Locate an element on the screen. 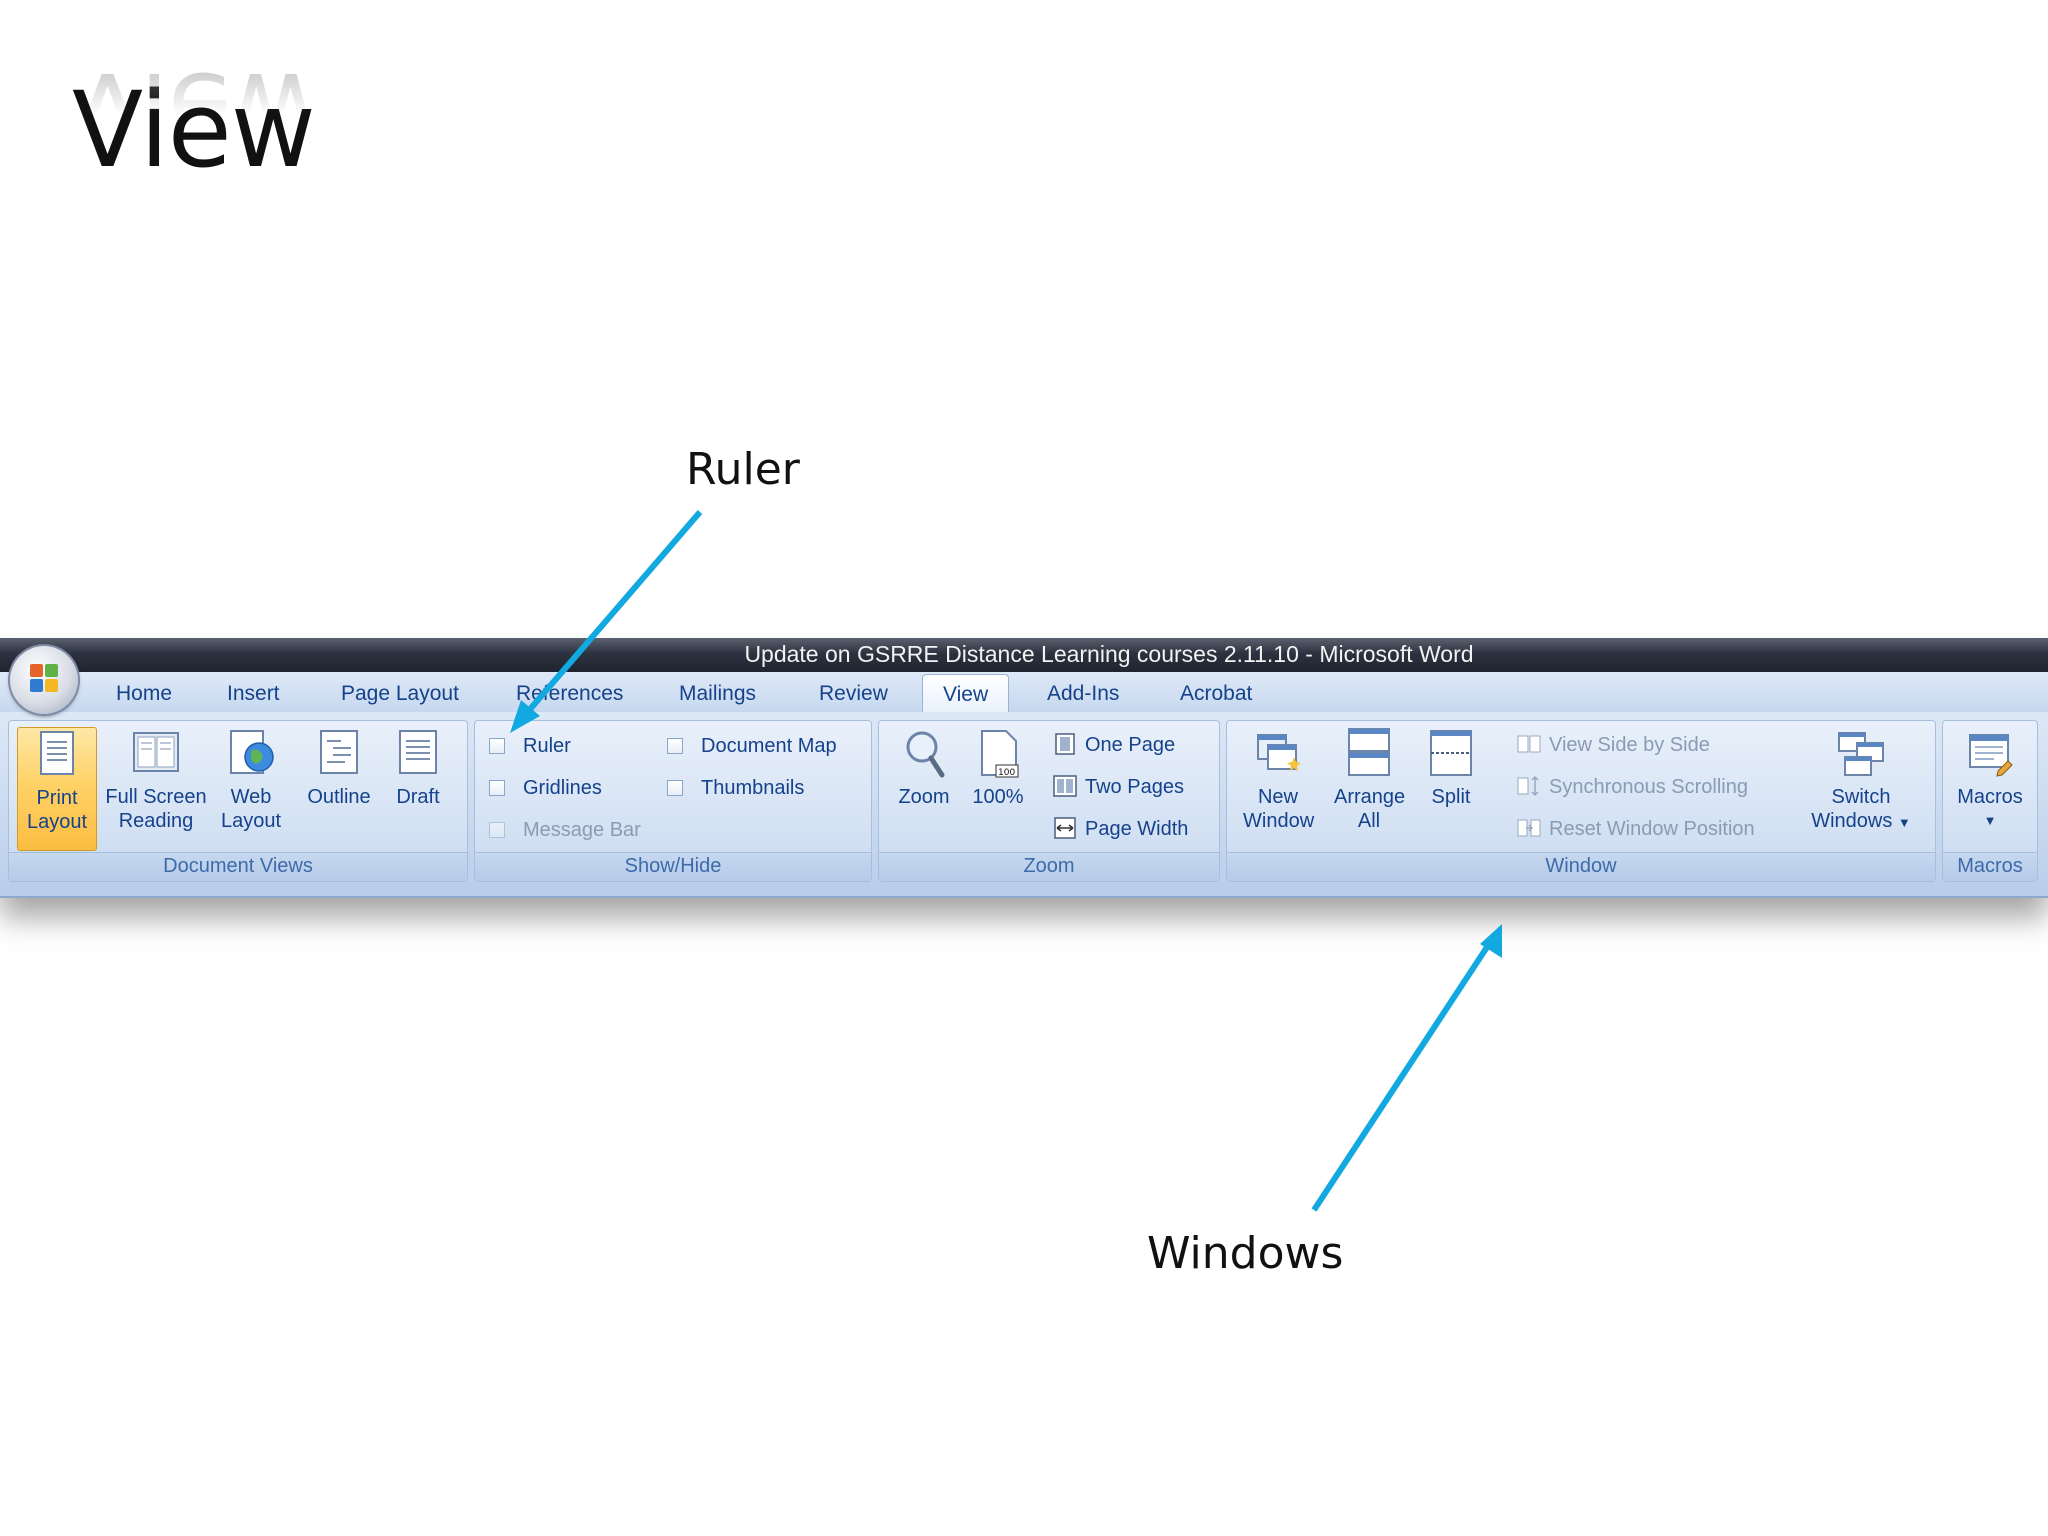 This screenshot has width=2048, height=1536. reset-window-position-label: Reset Window Position is located at coordinates (1652, 829).